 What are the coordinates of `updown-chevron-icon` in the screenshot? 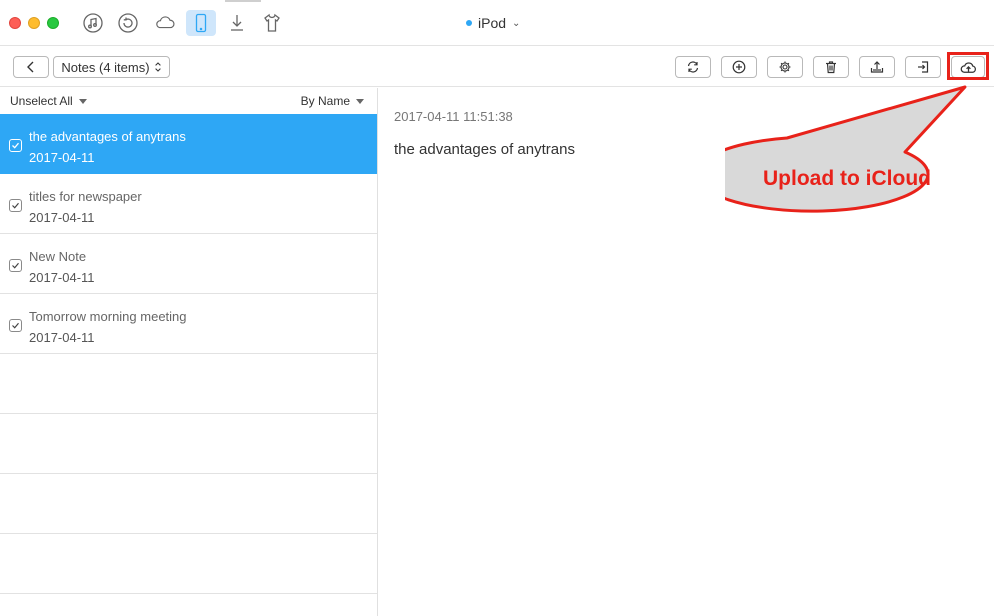 It's located at (157, 67).